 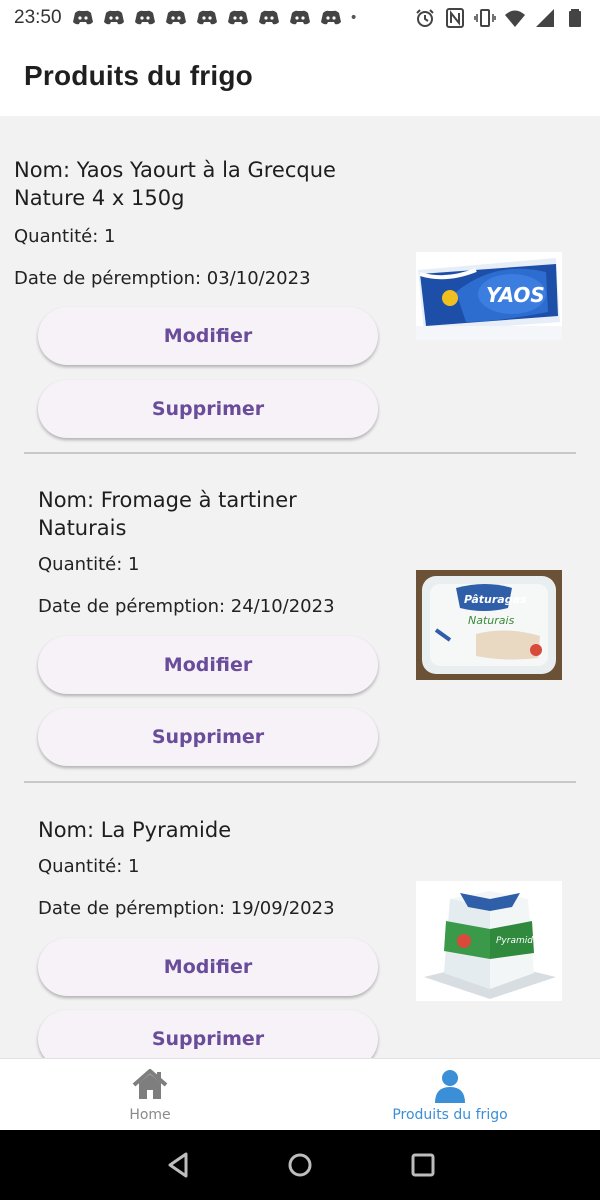 What do you see at coordinates (575, 18) in the screenshot?
I see `battery-icon` at bounding box center [575, 18].